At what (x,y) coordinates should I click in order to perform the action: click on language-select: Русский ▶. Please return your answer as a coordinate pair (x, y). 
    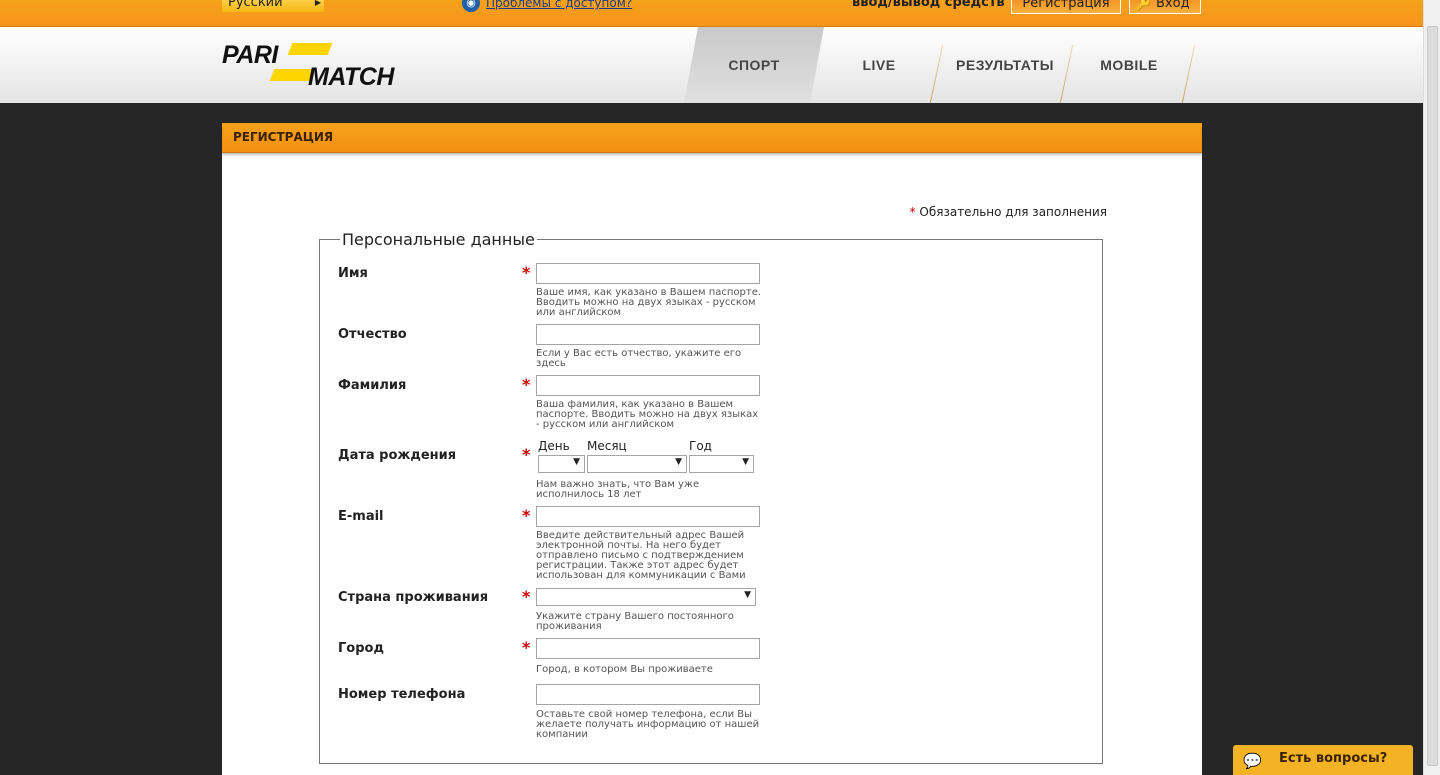
    Looking at the image, I should click on (273, 6).